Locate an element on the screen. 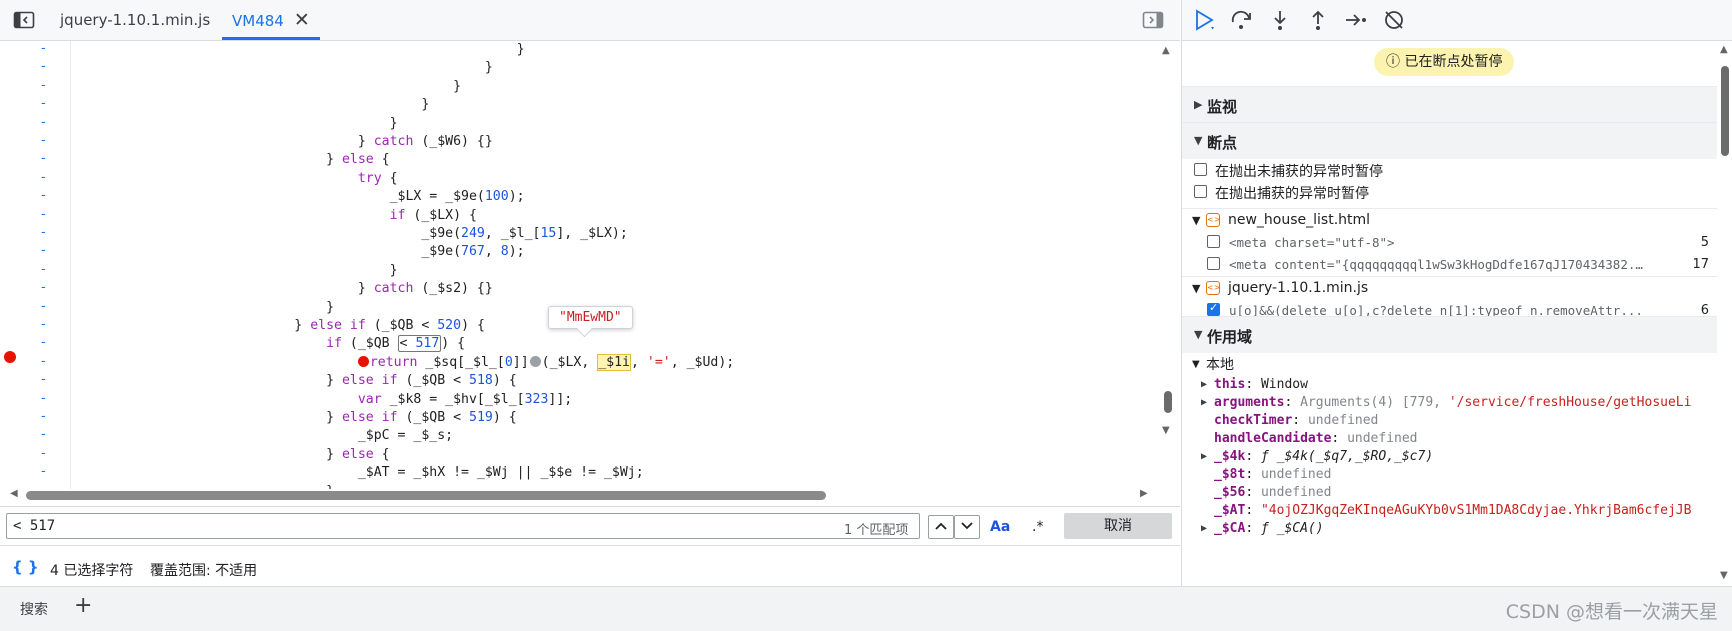 This screenshot has height=631, width=1732. toggle-navigator-icon is located at coordinates (24, 20).